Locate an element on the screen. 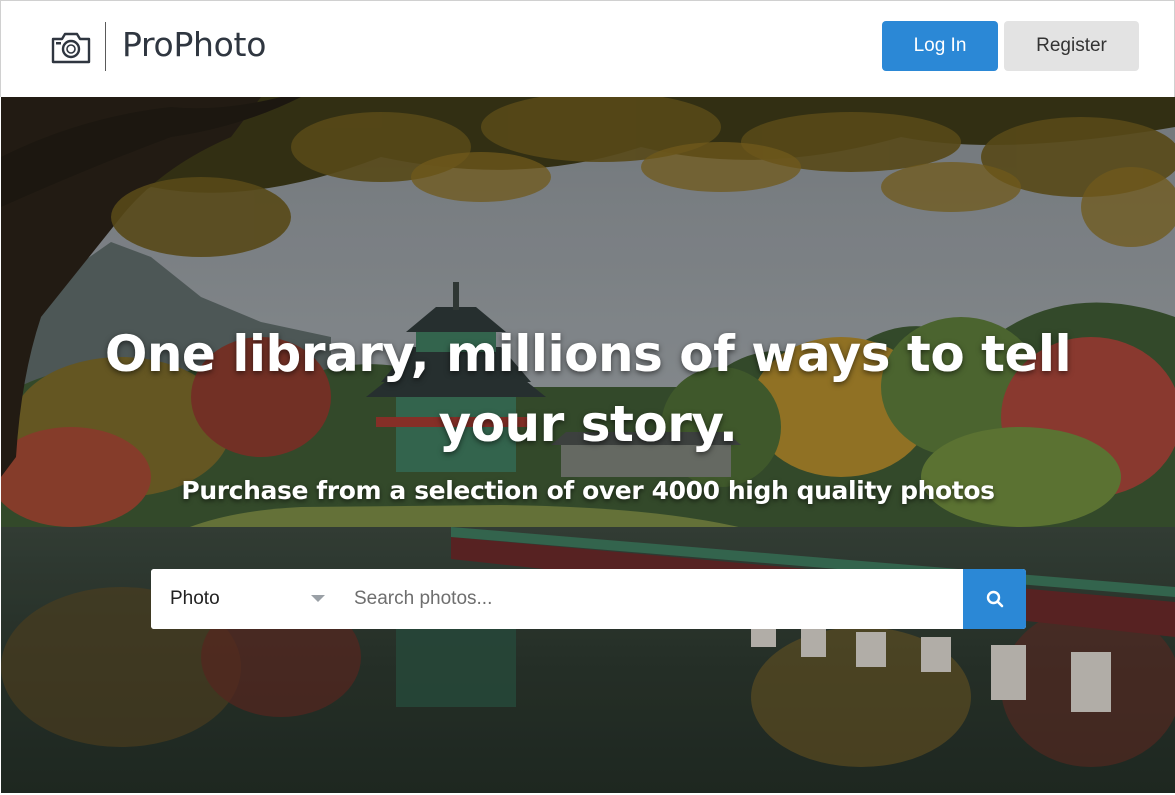  chevron-down-icon is located at coordinates (318, 598).